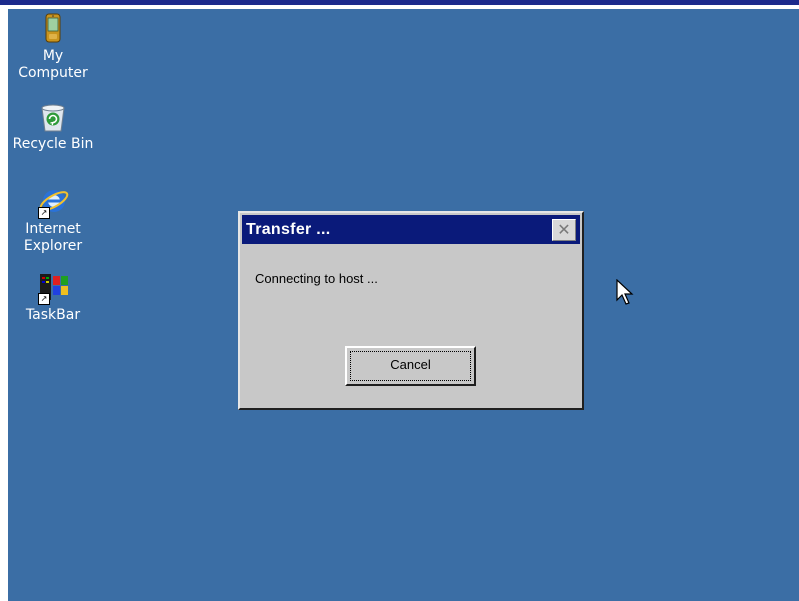 The image size is (799, 601). Describe the element at coordinates (53, 220) in the screenshot. I see `desktop-icon-internet-explorer: ↗ Internet Explorer` at that location.